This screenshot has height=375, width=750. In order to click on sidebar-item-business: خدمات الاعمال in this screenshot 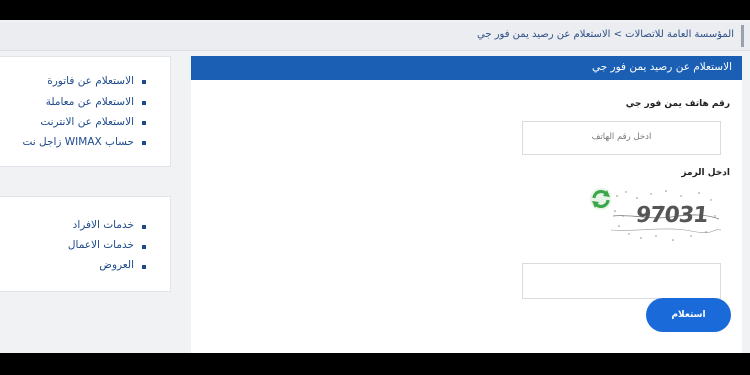, I will do `click(101, 245)`.